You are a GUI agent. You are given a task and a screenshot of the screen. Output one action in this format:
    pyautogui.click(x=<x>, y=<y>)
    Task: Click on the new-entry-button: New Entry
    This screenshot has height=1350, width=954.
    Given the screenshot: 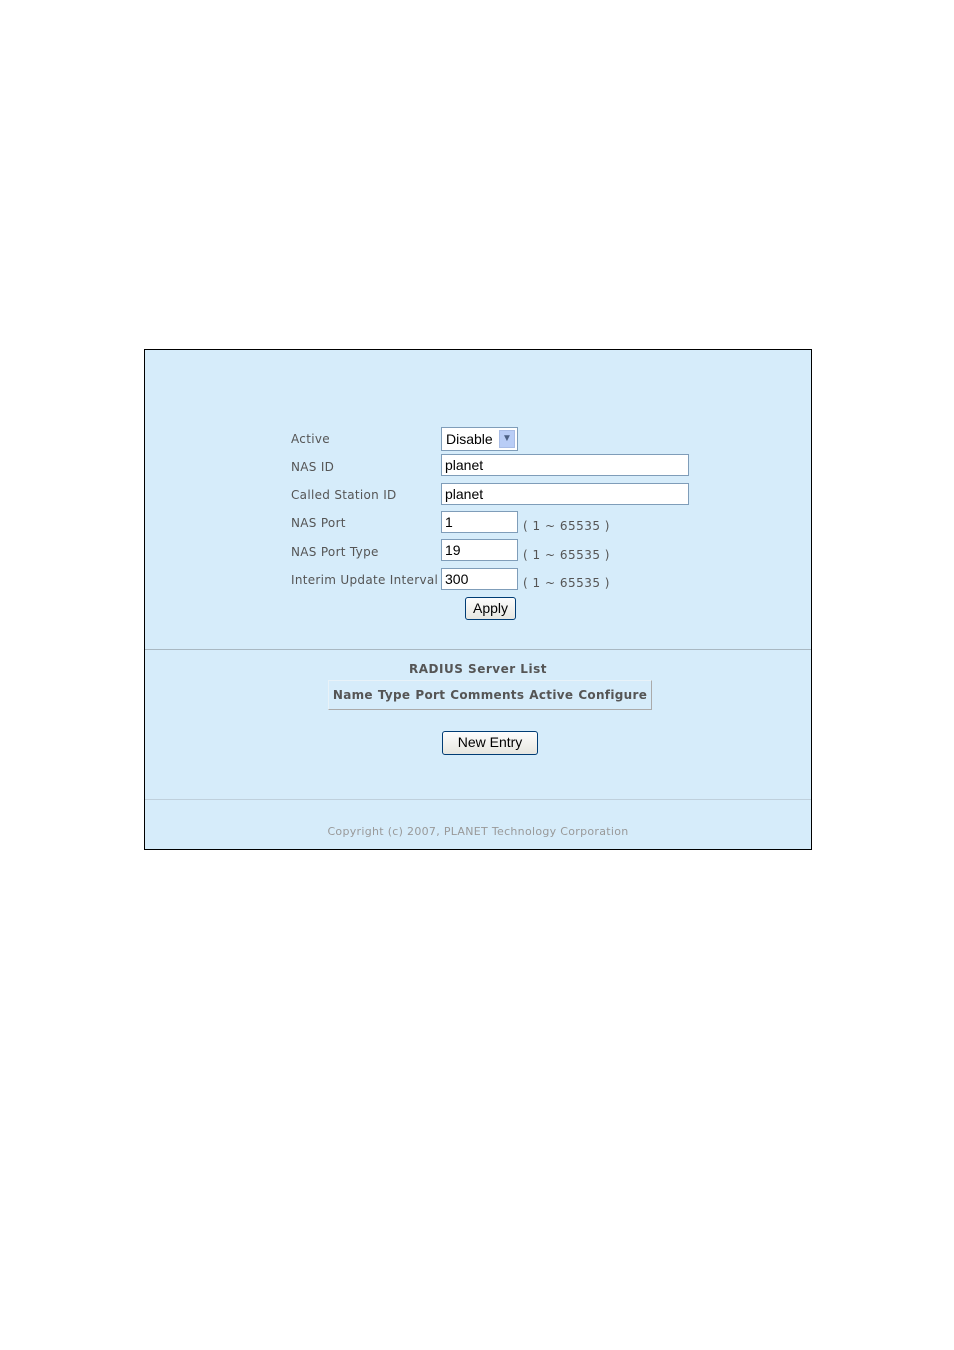 What is the action you would take?
    pyautogui.click(x=490, y=743)
    